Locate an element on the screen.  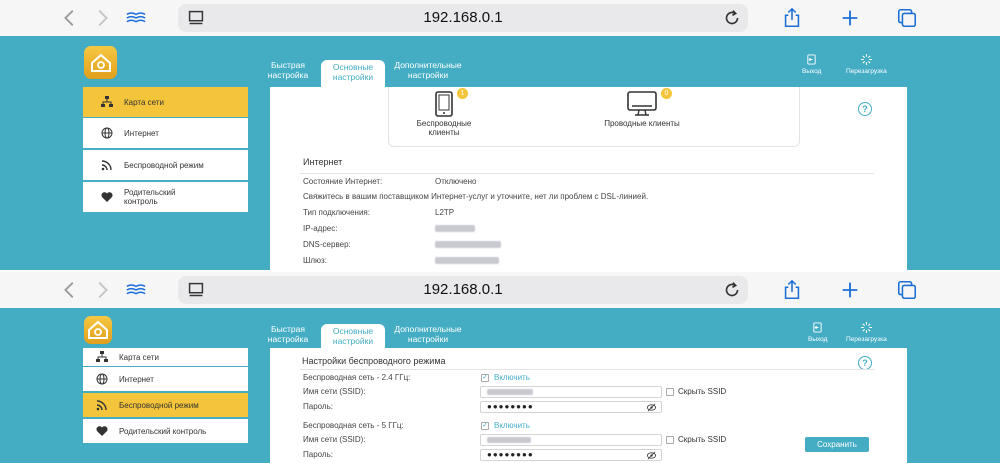
ssid24-input is located at coordinates (571, 392).